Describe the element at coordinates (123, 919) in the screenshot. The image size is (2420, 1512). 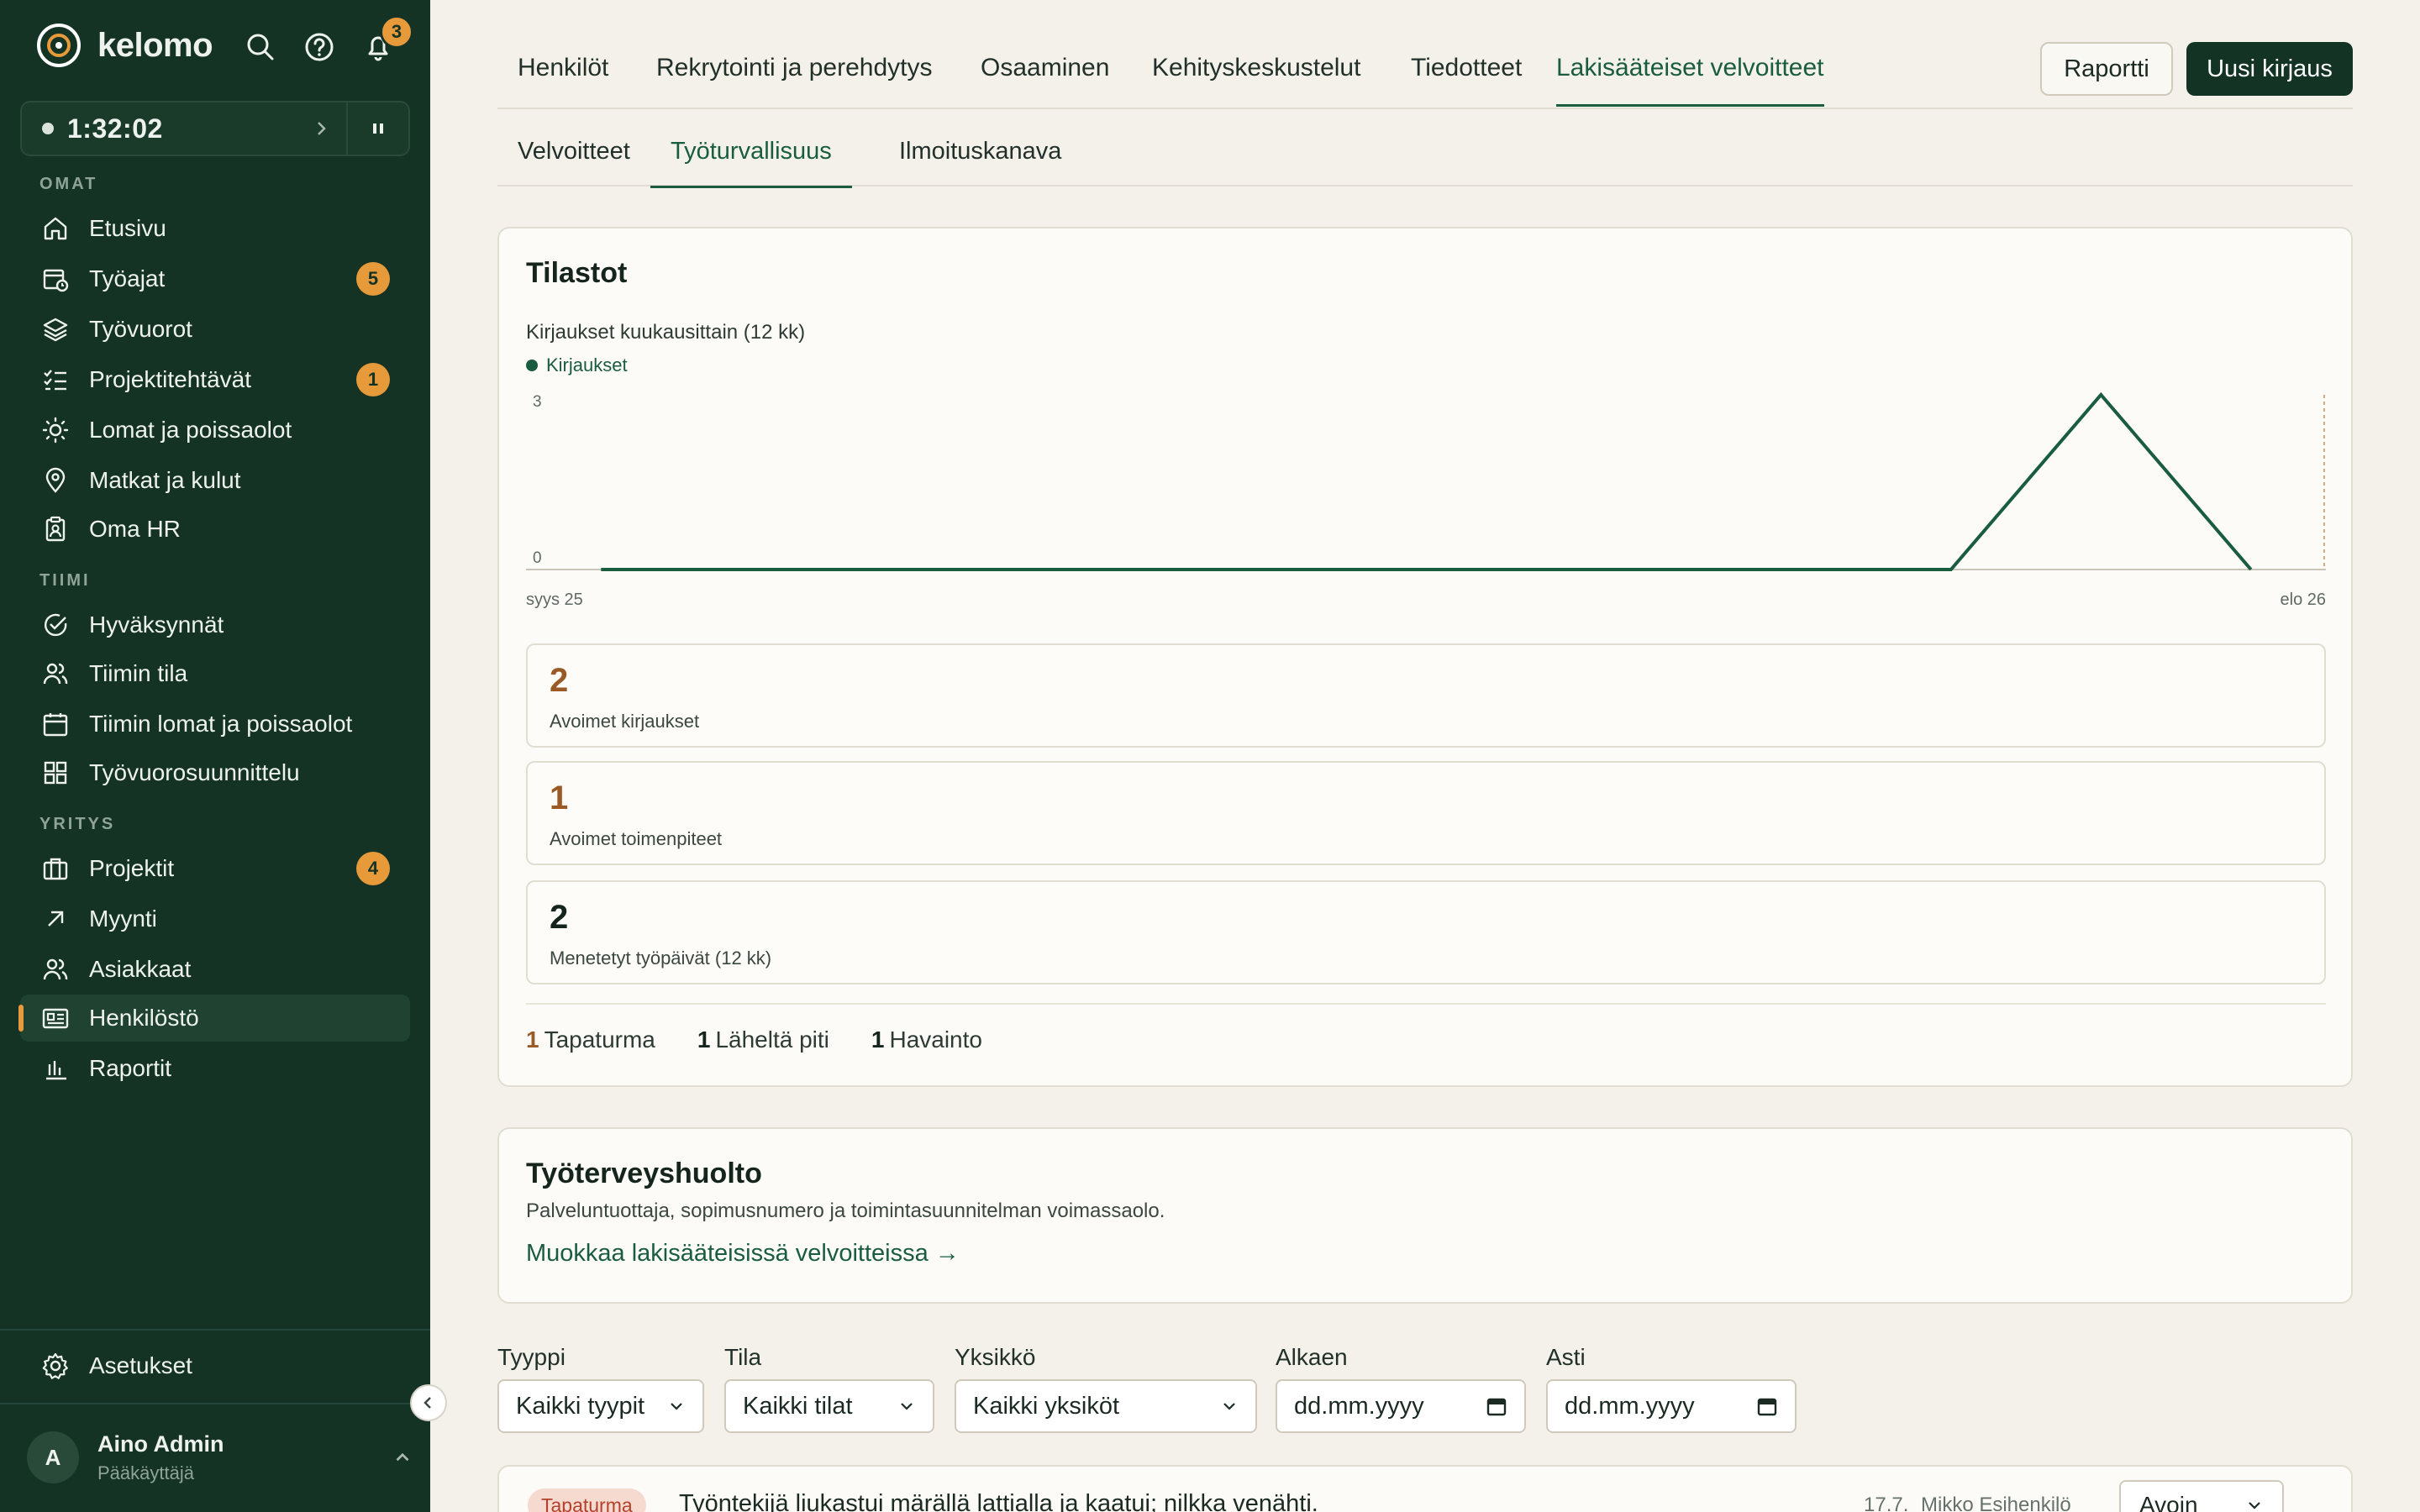
I see `sidebar-item-label: Myynti` at that location.